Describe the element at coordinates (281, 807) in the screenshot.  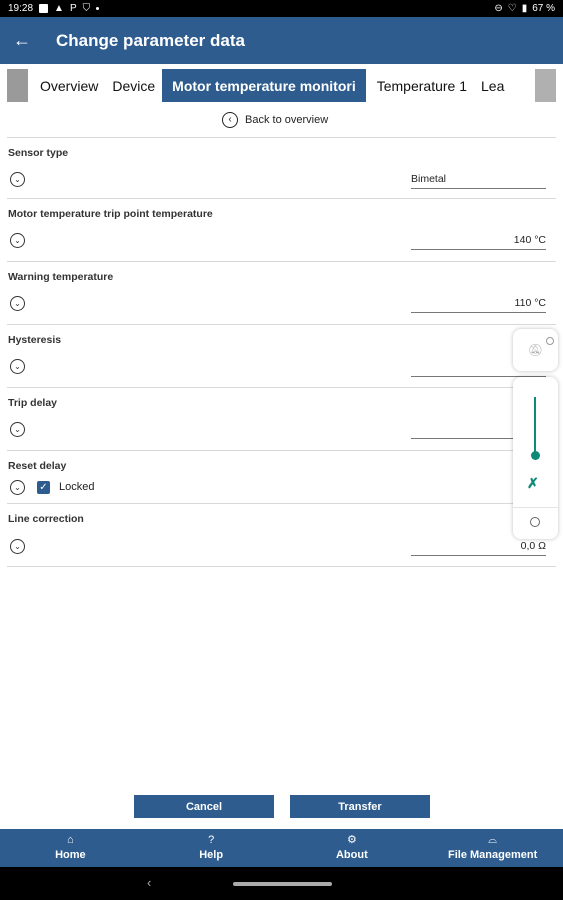
I see `action-bar: Cancel Transfer` at that location.